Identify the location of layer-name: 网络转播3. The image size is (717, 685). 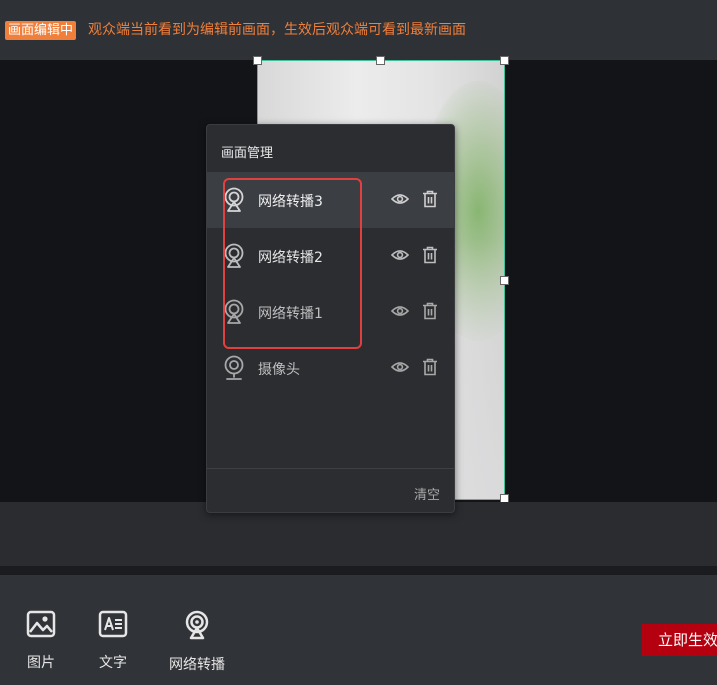
(290, 202).